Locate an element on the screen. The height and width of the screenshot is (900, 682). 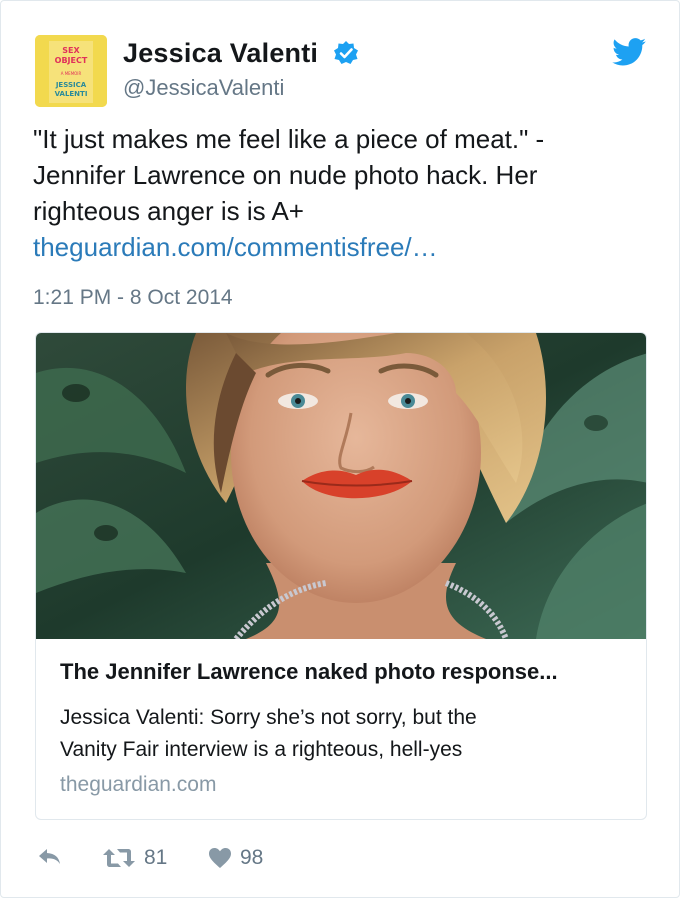
retweet-icon is located at coordinates (119, 858).